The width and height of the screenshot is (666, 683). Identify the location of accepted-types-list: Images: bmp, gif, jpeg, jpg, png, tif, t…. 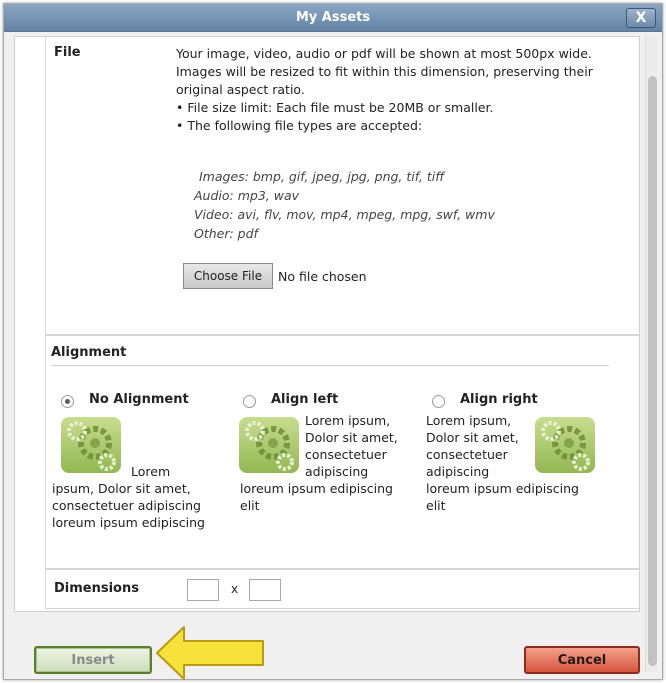
(344, 205).